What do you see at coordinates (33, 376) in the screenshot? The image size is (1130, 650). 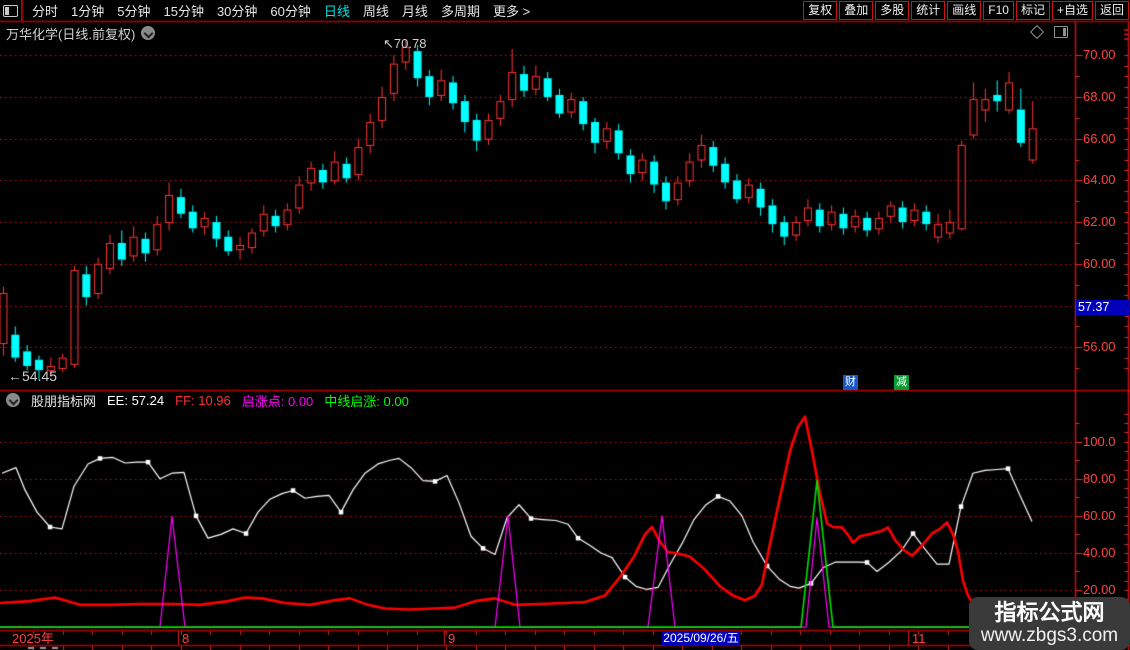 I see `low-price-annotation: ←54.45` at bounding box center [33, 376].